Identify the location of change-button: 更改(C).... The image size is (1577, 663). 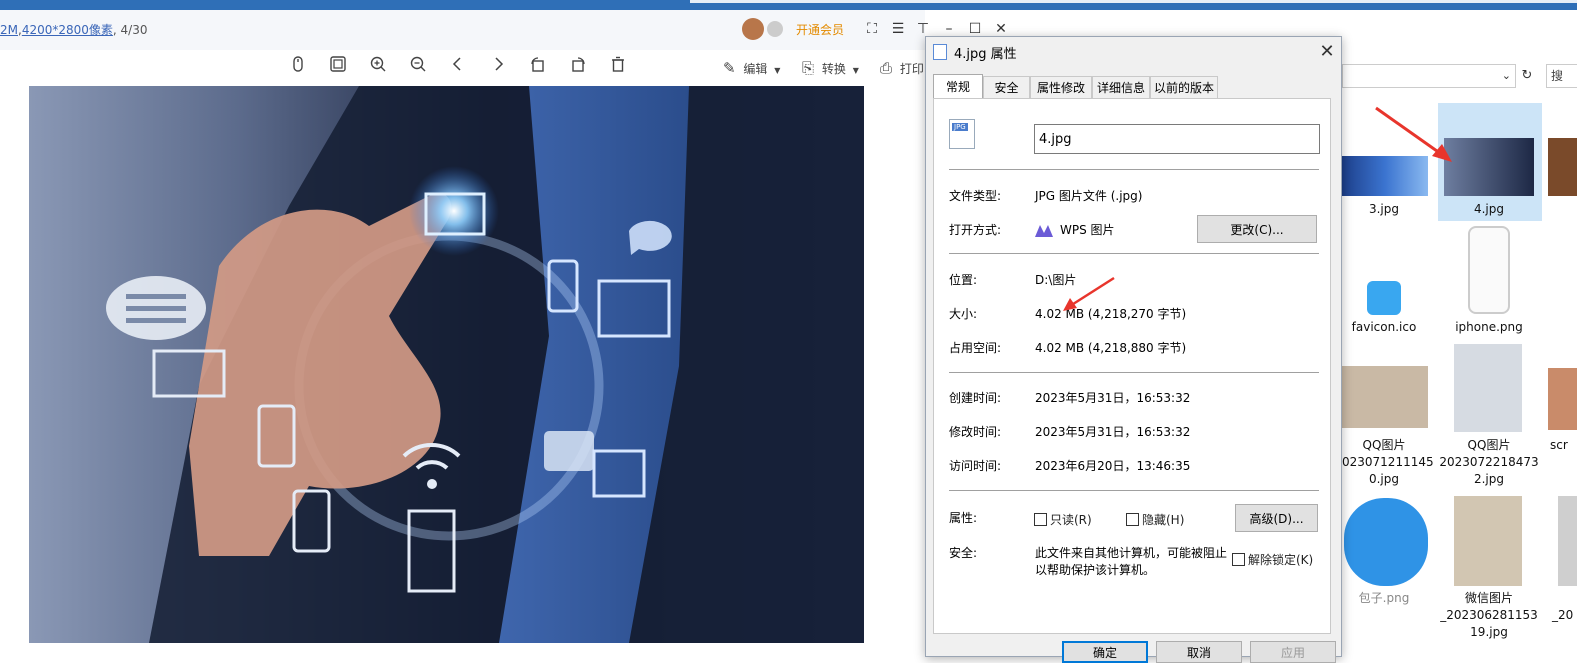
(1257, 229).